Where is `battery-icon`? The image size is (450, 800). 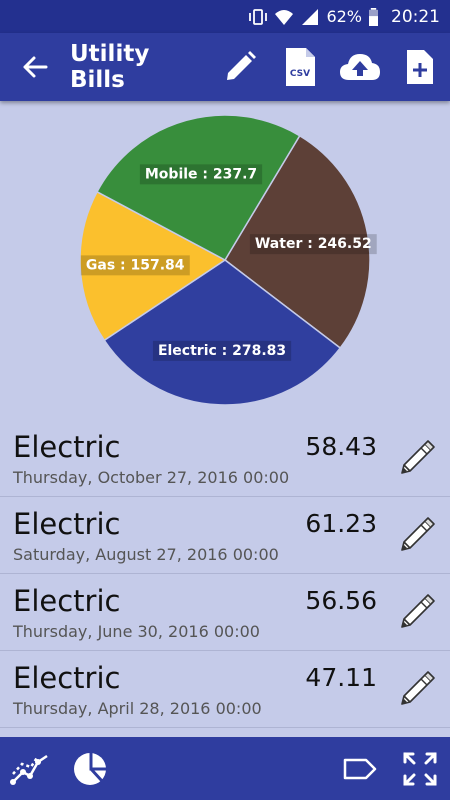 battery-icon is located at coordinates (373, 16).